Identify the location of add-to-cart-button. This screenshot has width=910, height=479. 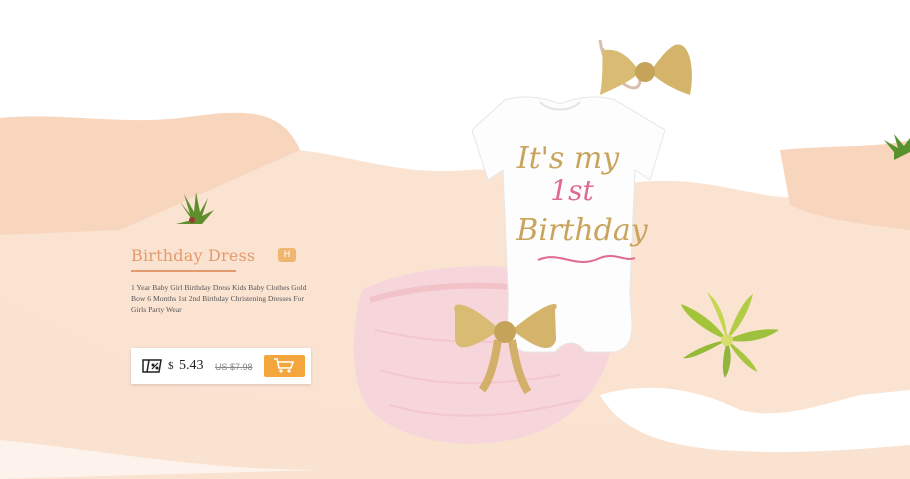
(284, 366).